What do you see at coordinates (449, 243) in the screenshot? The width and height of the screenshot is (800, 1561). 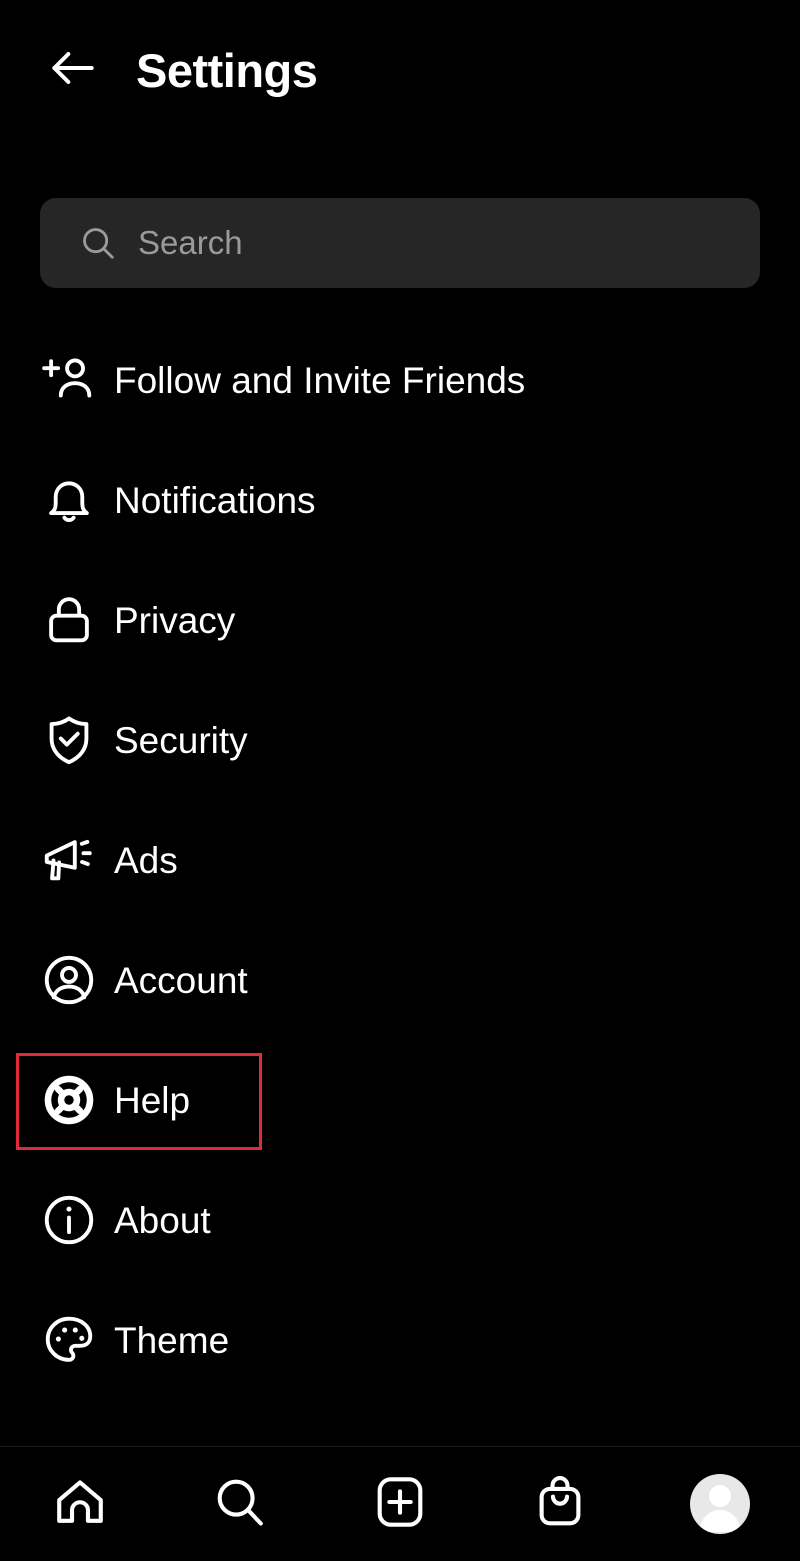 I see `search-input` at bounding box center [449, 243].